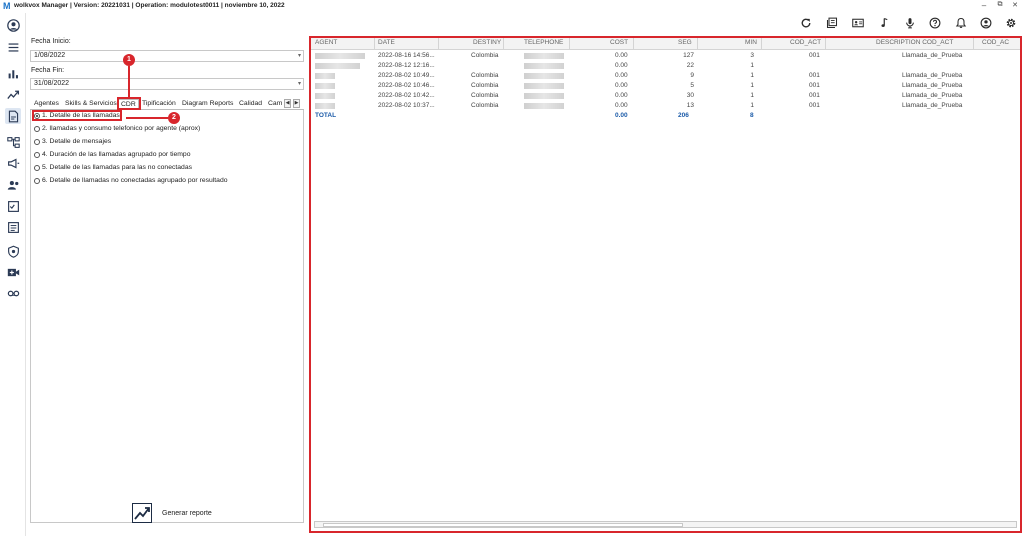  What do you see at coordinates (995, 42) in the screenshot?
I see `col-cod-act-2: COD_AC` at bounding box center [995, 42].